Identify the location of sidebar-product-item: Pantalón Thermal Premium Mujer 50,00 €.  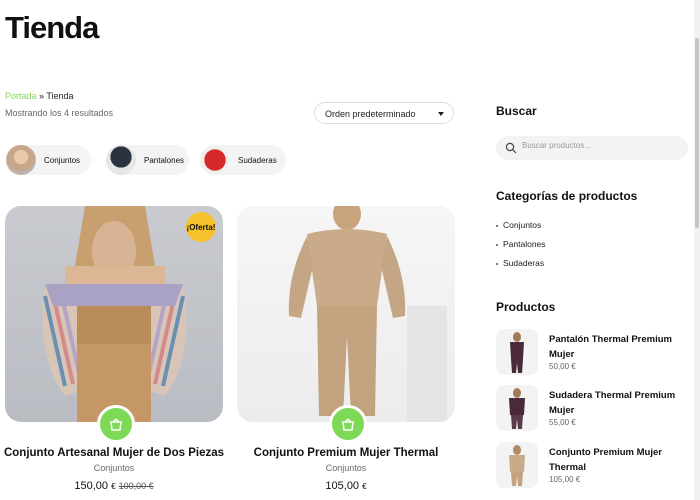
(591, 353).